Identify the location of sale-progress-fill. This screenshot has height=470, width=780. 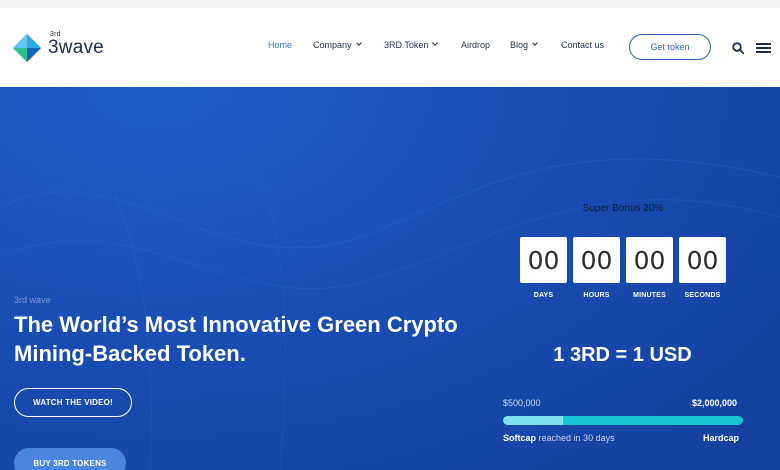
(533, 420).